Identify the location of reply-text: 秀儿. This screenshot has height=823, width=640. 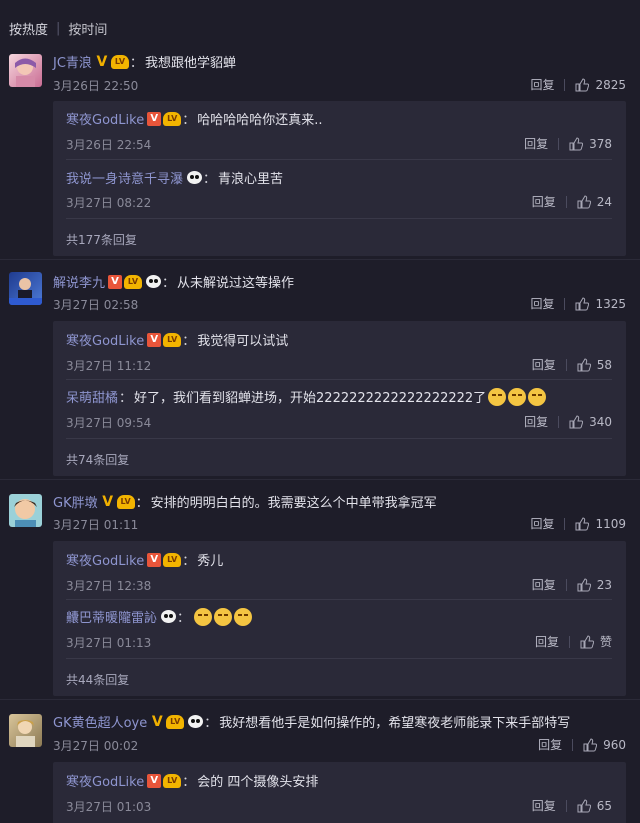
(210, 561).